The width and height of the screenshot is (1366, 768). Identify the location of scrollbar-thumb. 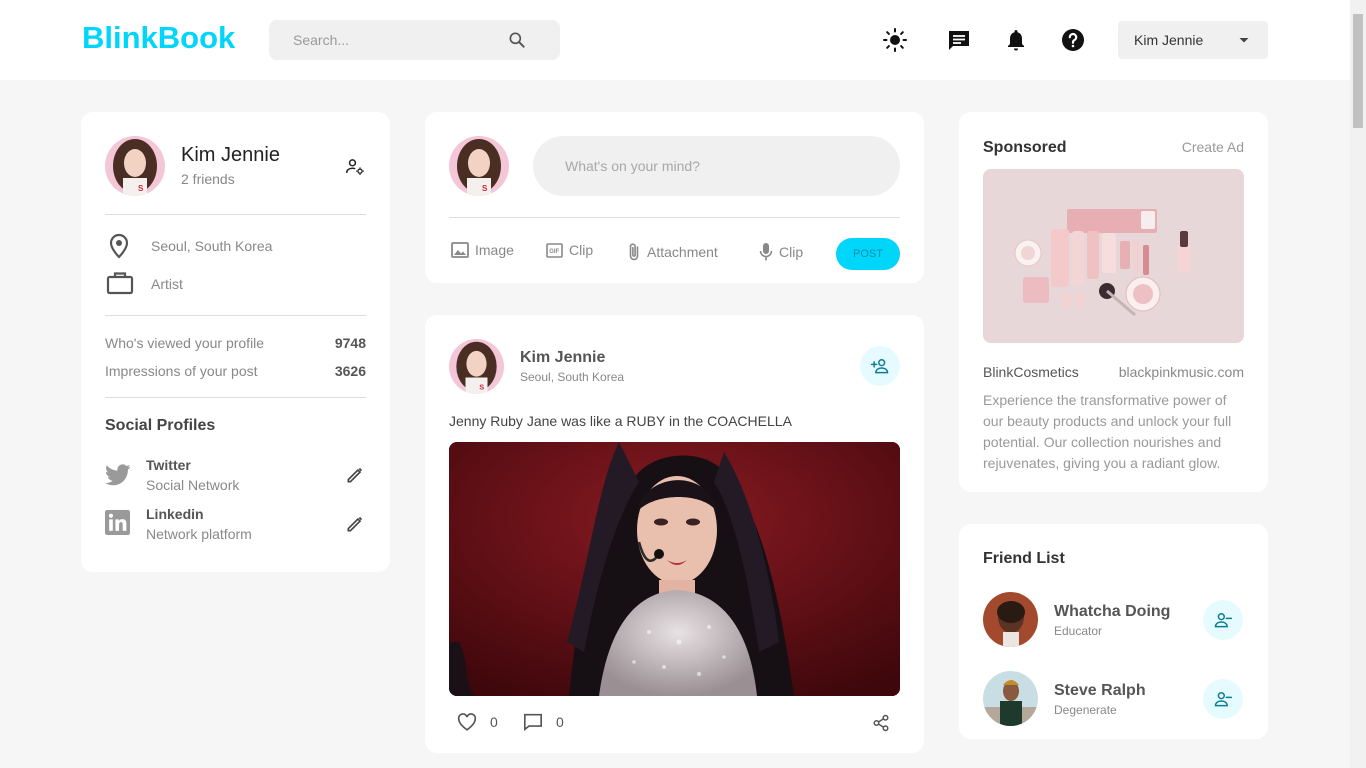
(1358, 71).